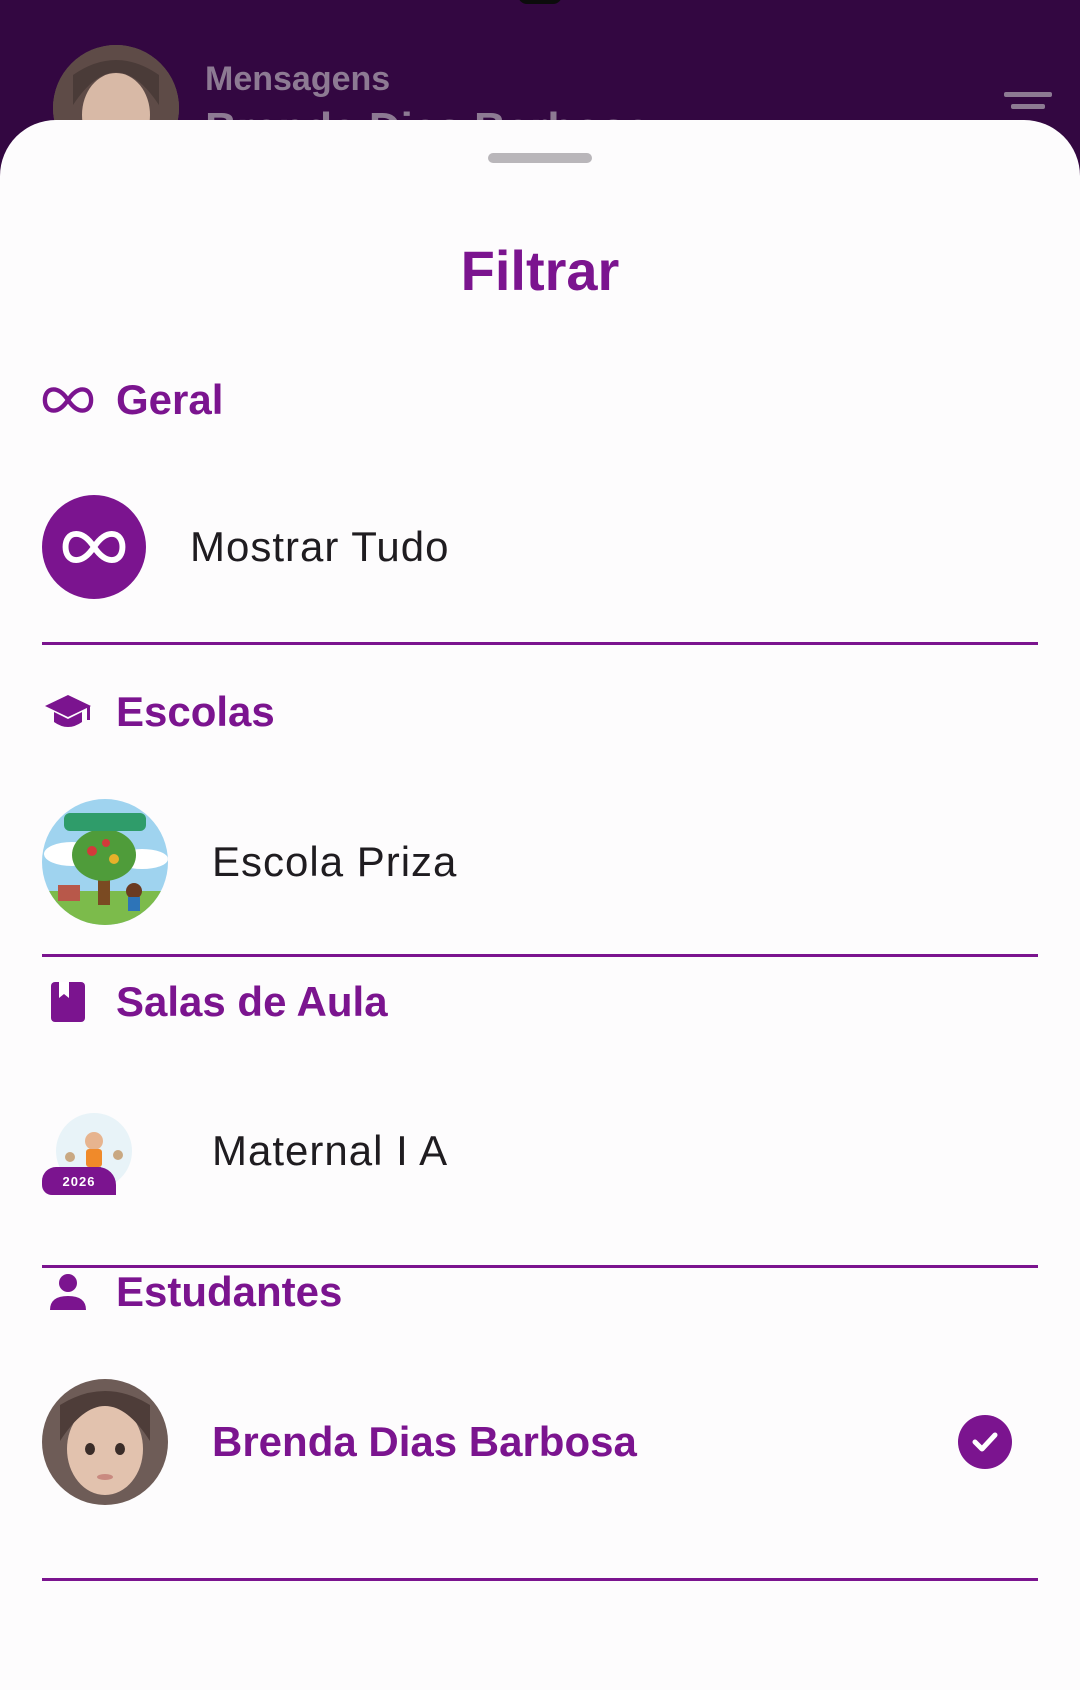 This screenshot has height=1690, width=1080. What do you see at coordinates (540, 862) in the screenshot?
I see `filter-item-school: Escola Priza` at bounding box center [540, 862].